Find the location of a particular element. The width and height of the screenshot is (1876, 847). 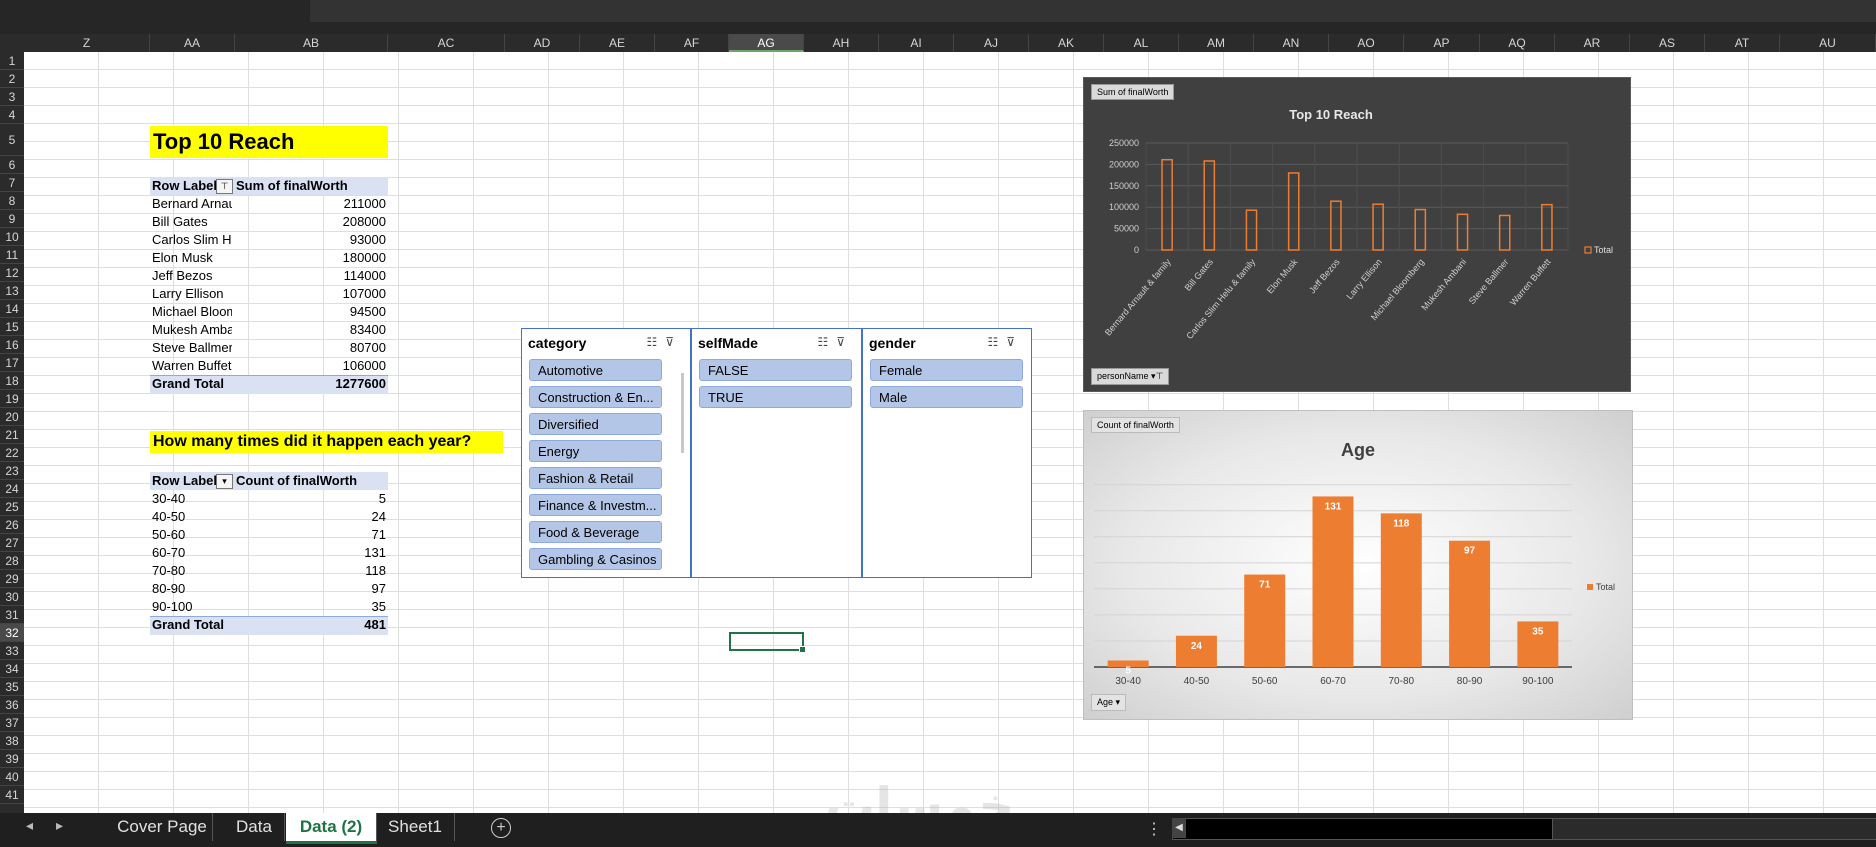

slicer-item: Female is located at coordinates (946, 370).